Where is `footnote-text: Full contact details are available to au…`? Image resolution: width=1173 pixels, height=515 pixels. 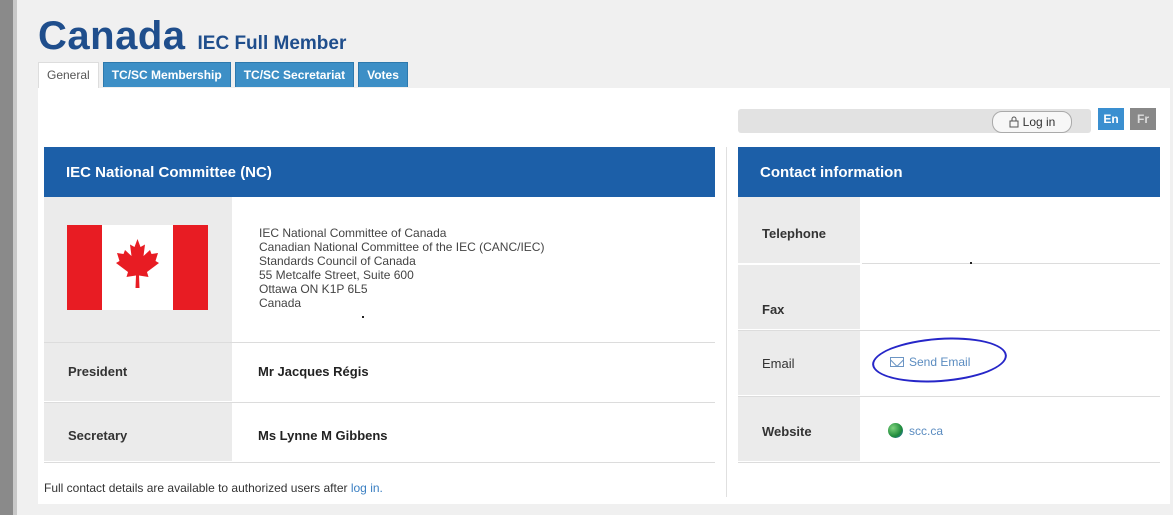 footnote-text: Full contact details are available to au… is located at coordinates (197, 488).